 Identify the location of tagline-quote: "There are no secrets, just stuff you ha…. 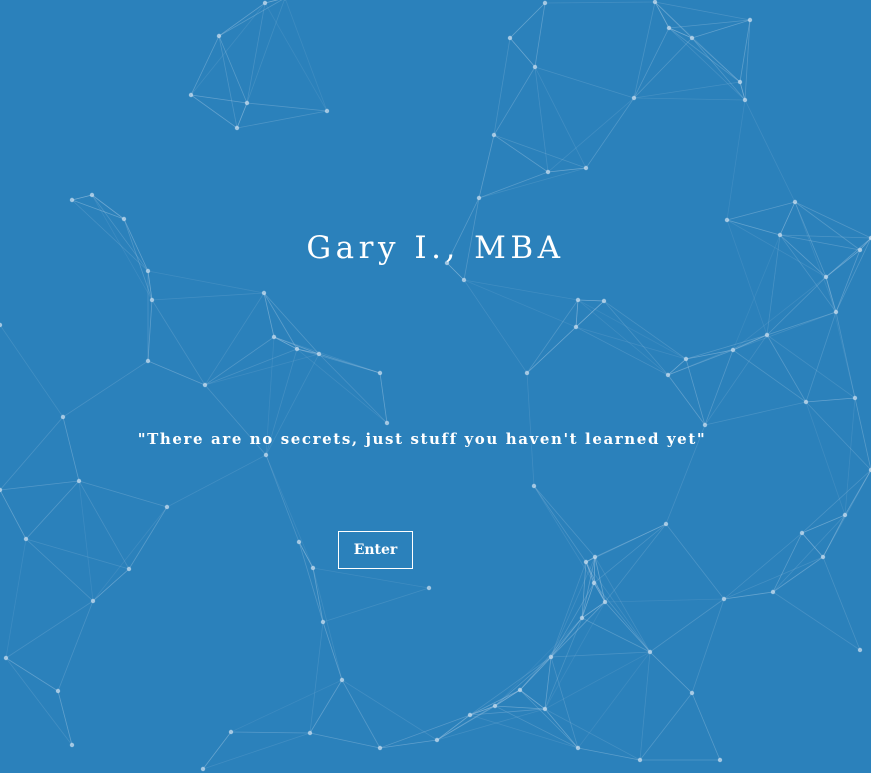
(422, 439).